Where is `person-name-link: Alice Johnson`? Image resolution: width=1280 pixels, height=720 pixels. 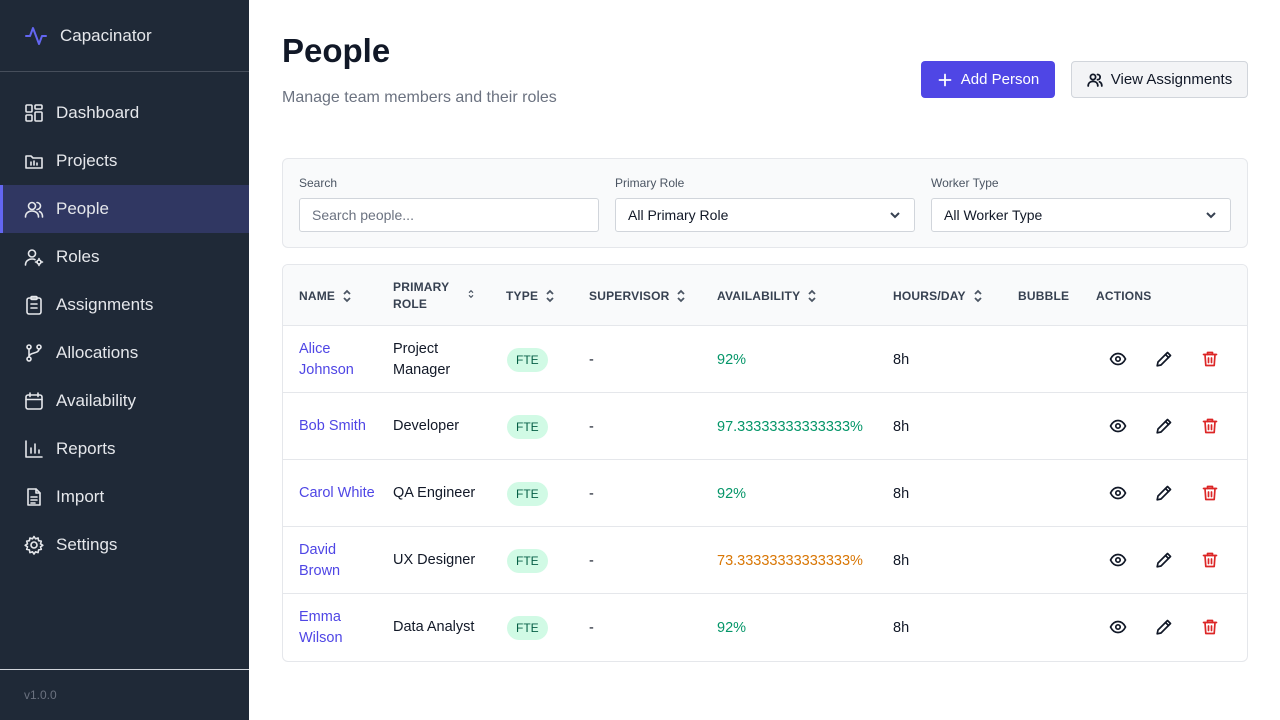
person-name-link: Alice Johnson is located at coordinates (339, 359).